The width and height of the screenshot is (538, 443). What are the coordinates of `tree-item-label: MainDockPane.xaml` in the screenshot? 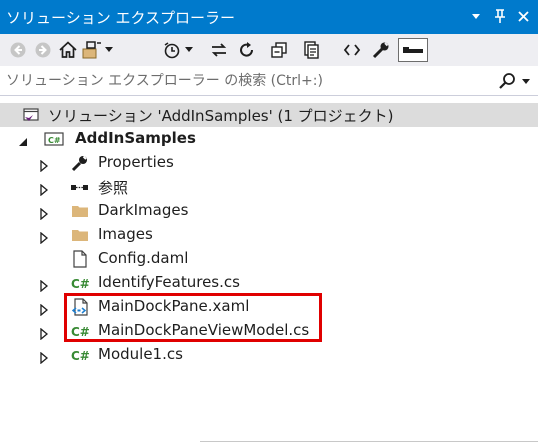 It's located at (174, 306).